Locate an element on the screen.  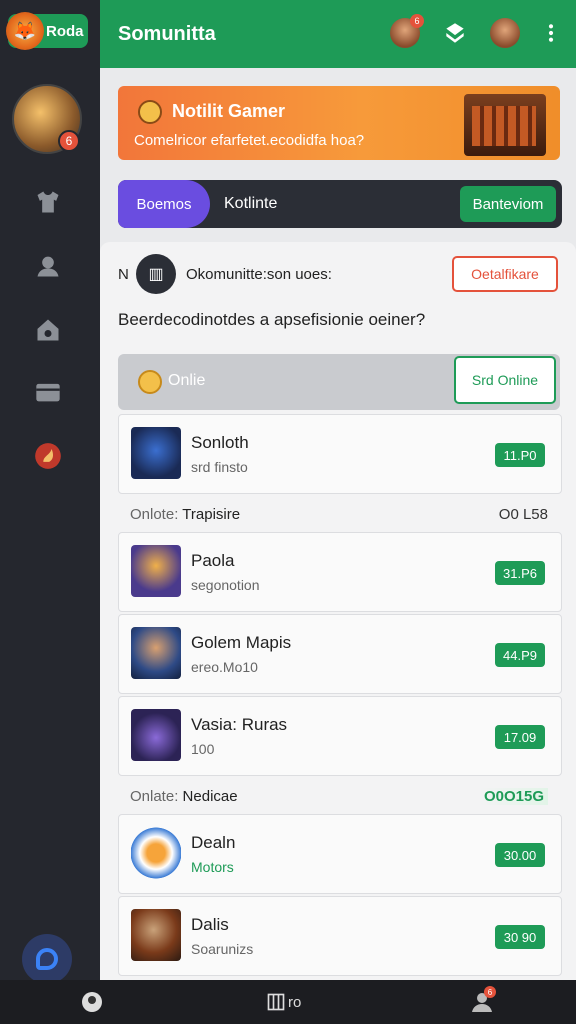
crown-icon is located at coordinates (150, 382).